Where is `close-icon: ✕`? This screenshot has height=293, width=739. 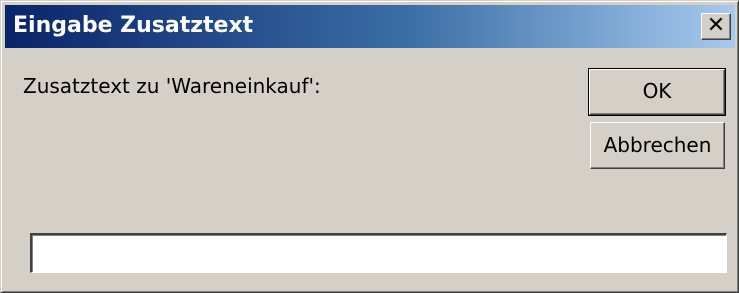
close-icon: ✕ is located at coordinates (716, 25).